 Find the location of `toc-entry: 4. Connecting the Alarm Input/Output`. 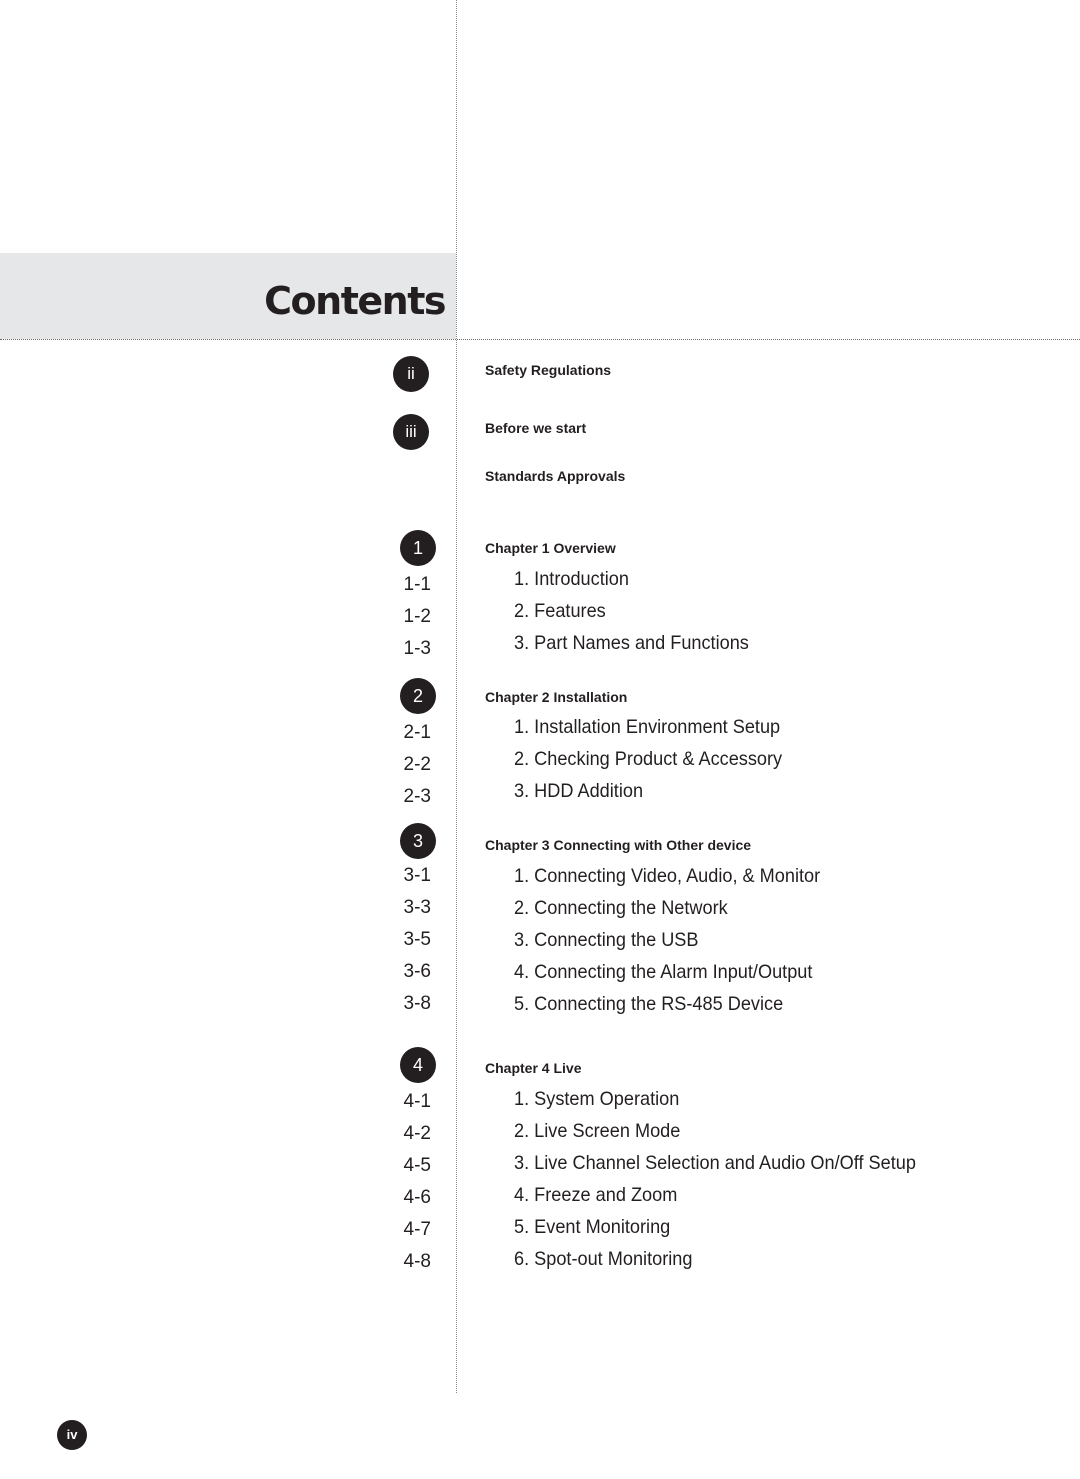

toc-entry: 4. Connecting the Alarm Input/Output is located at coordinates (663, 972).